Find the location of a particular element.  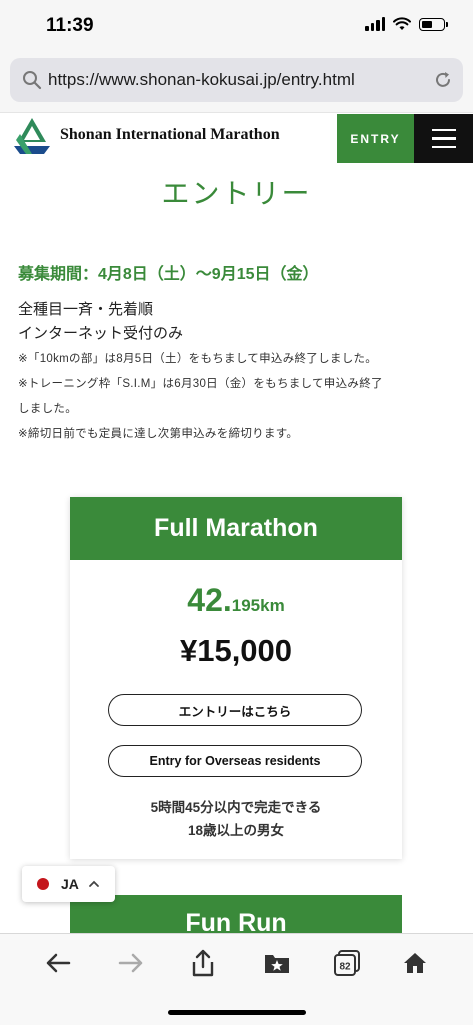

status-icons is located at coordinates (406, 24).